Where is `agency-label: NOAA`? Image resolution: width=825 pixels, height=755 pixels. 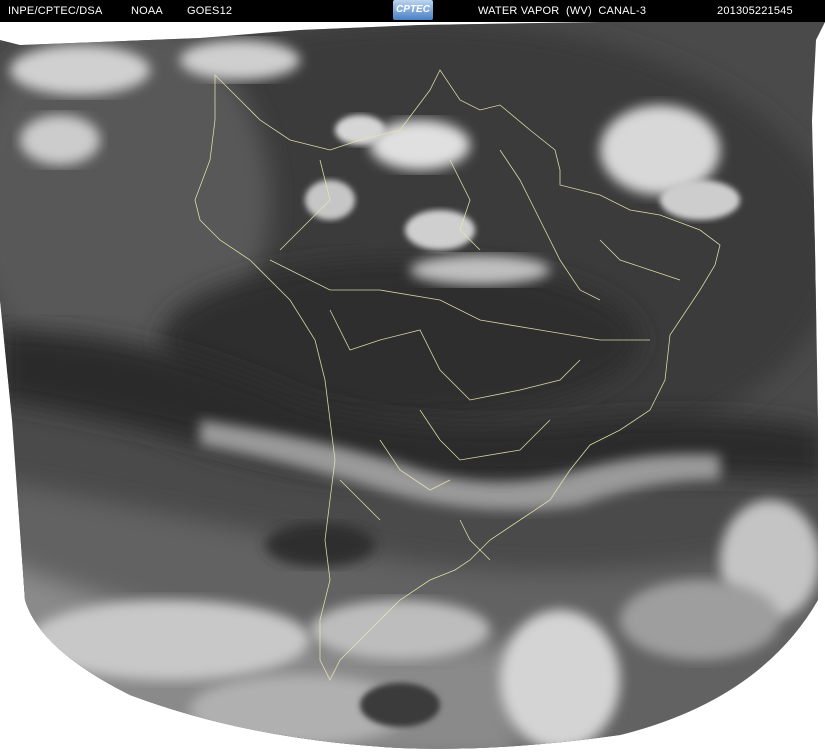
agency-label: NOAA is located at coordinates (147, 11).